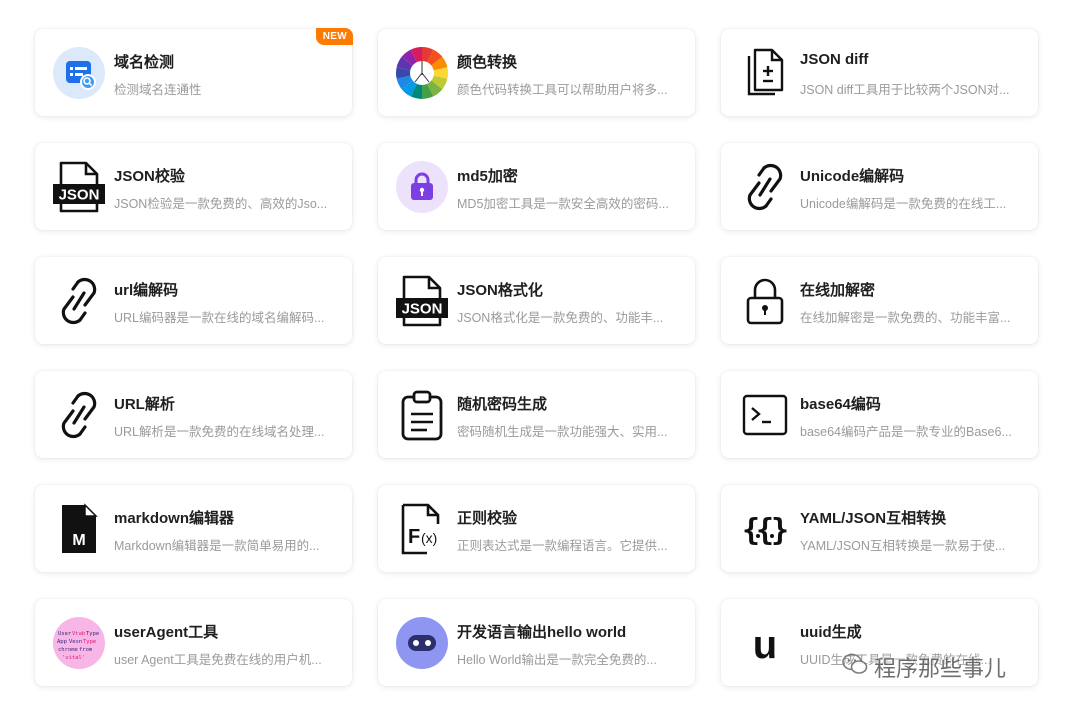 This screenshot has height=714, width=1080. What do you see at coordinates (502, 404) in the screenshot?
I see `tool-title: 随机密码生成` at bounding box center [502, 404].